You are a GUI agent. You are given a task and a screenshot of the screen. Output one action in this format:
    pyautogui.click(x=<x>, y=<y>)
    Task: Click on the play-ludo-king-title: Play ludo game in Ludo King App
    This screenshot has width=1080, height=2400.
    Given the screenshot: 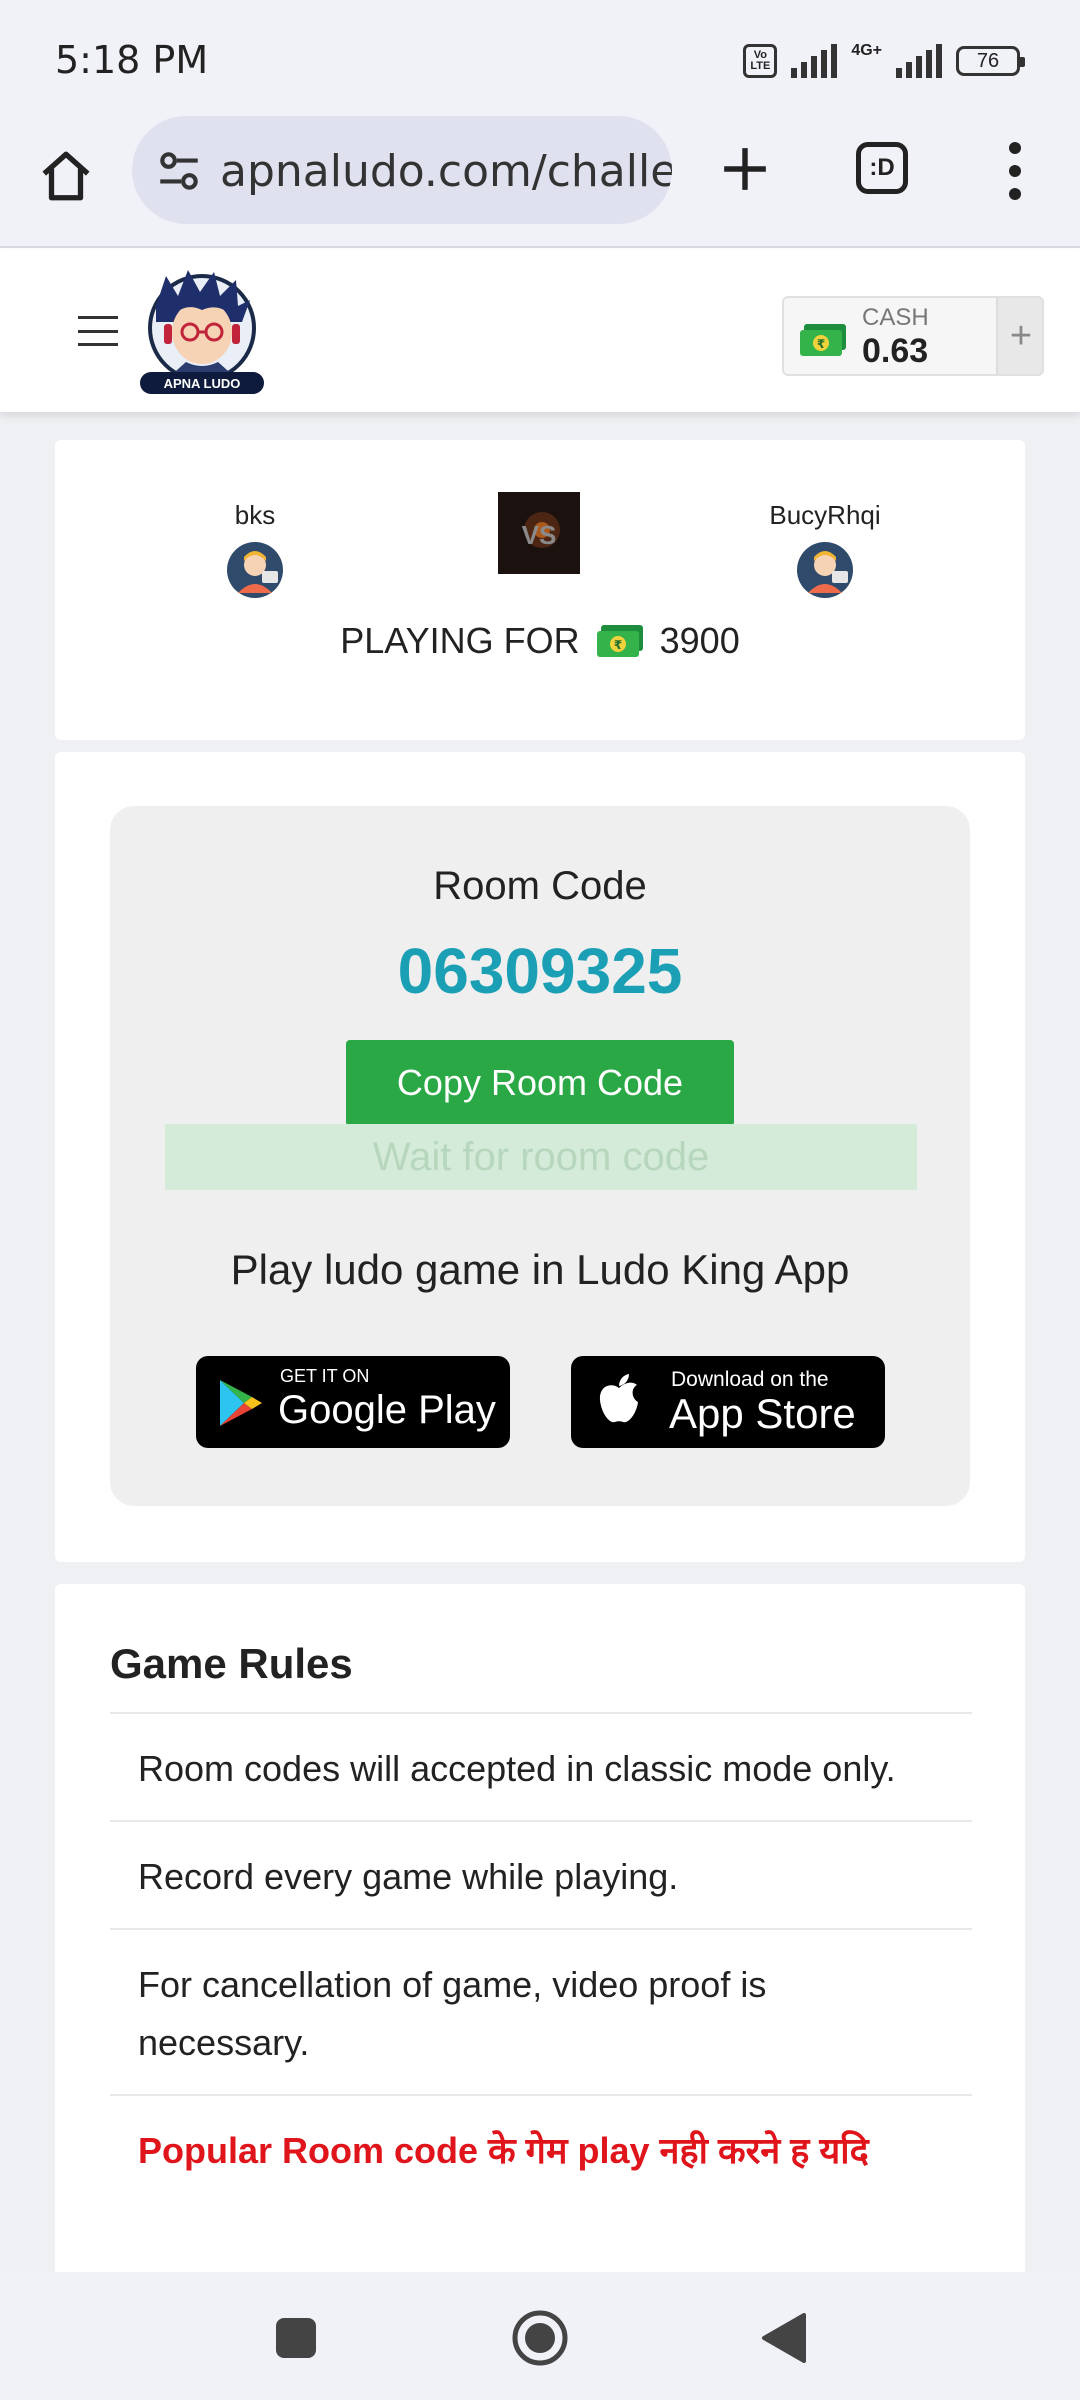 What is the action you would take?
    pyautogui.click(x=540, y=1269)
    